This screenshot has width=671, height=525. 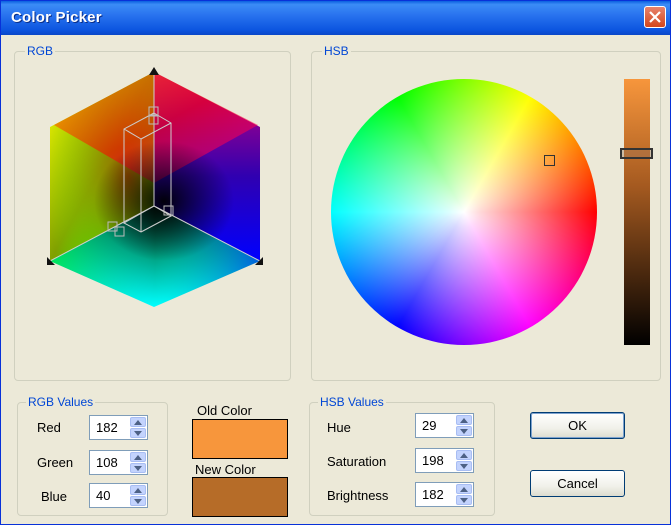 I want to click on rgb-values-legend: RGB Values, so click(x=61, y=402).